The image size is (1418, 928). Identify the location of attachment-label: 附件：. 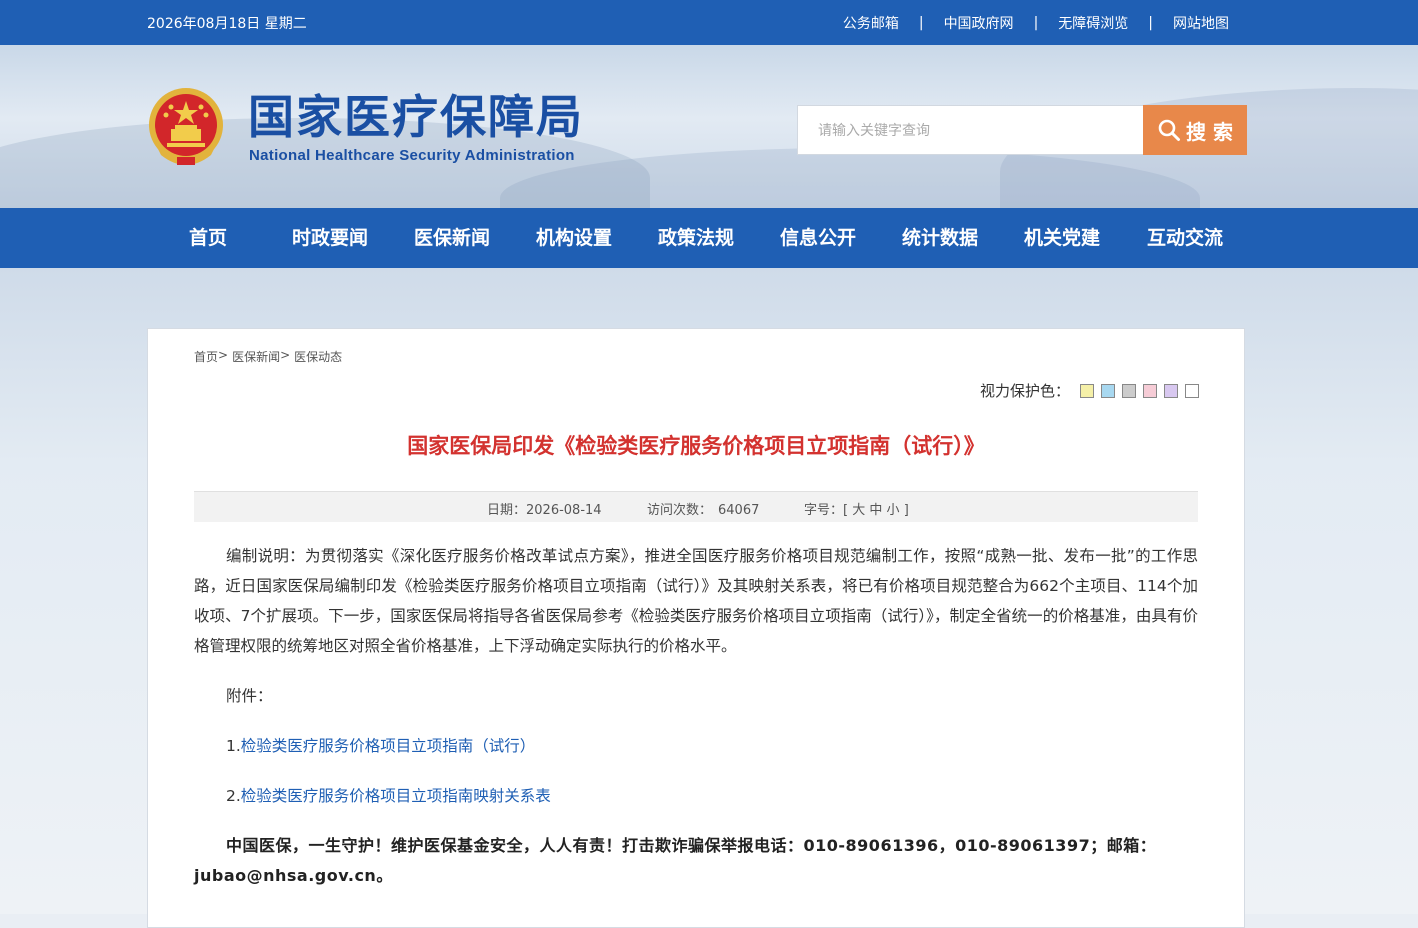
(249, 696).